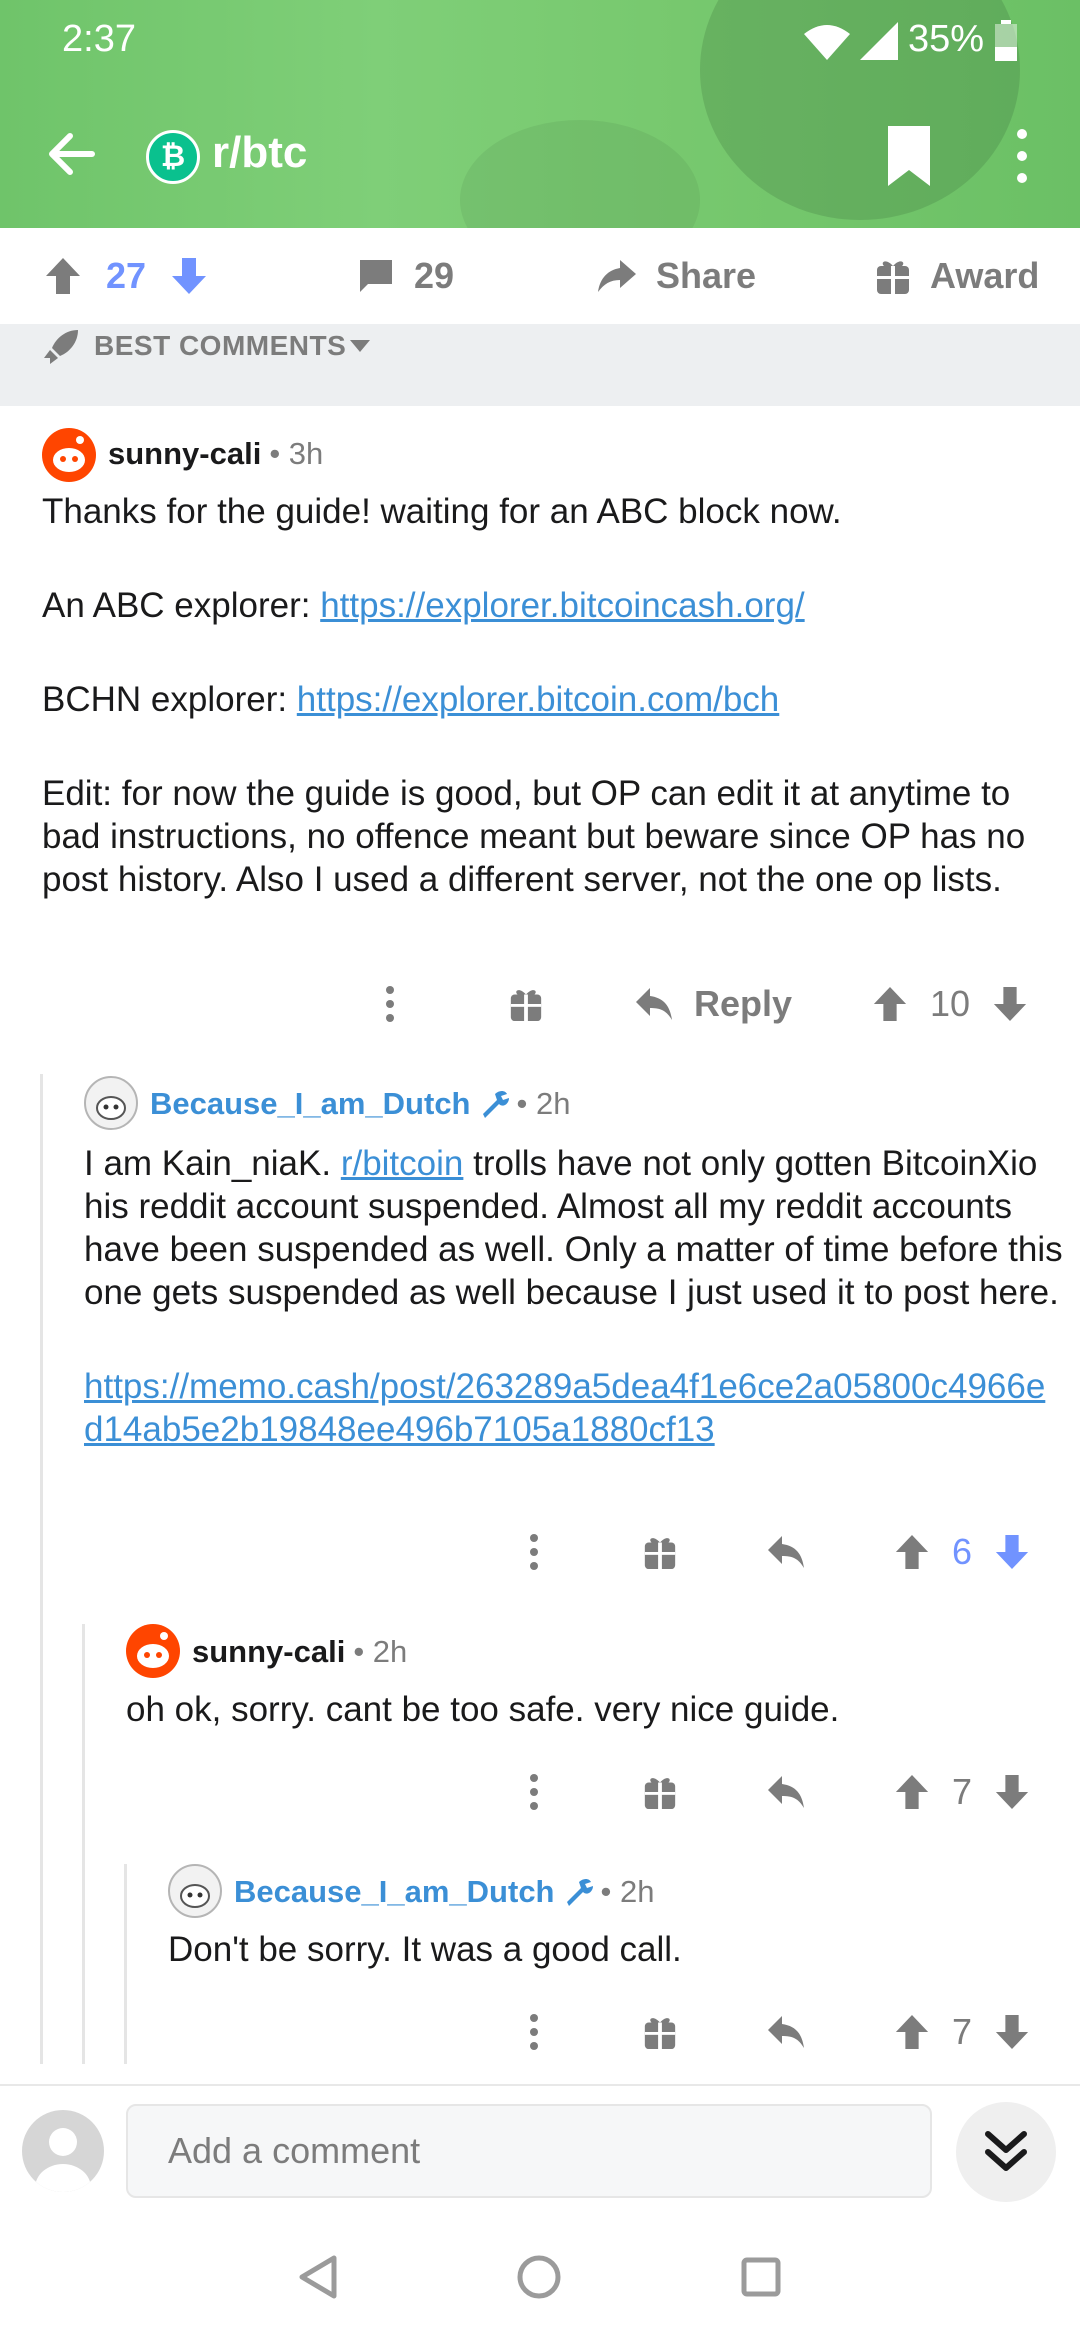 The image size is (1080, 2340). I want to click on back-arrow-icon, so click(72, 154).